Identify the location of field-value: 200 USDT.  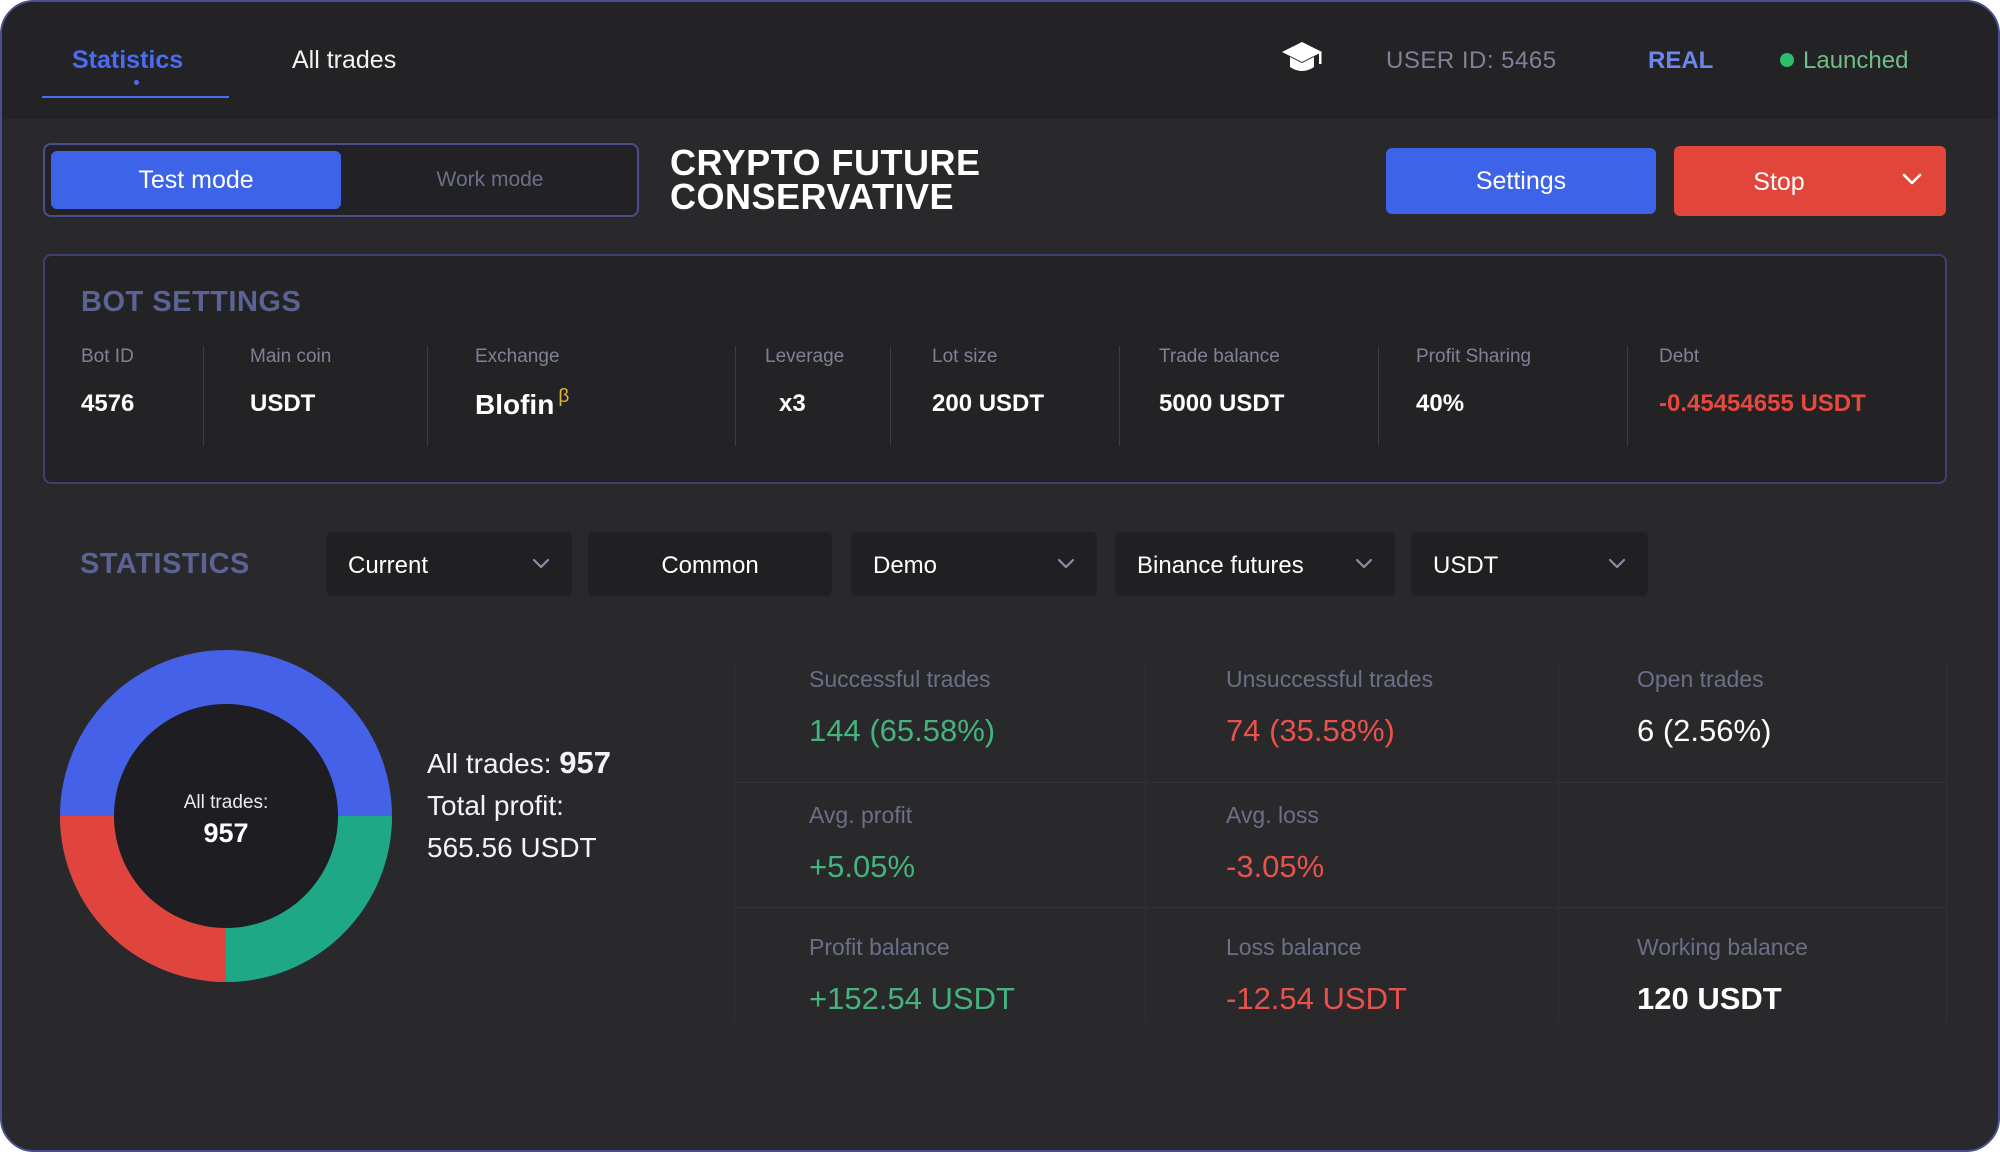
(988, 403).